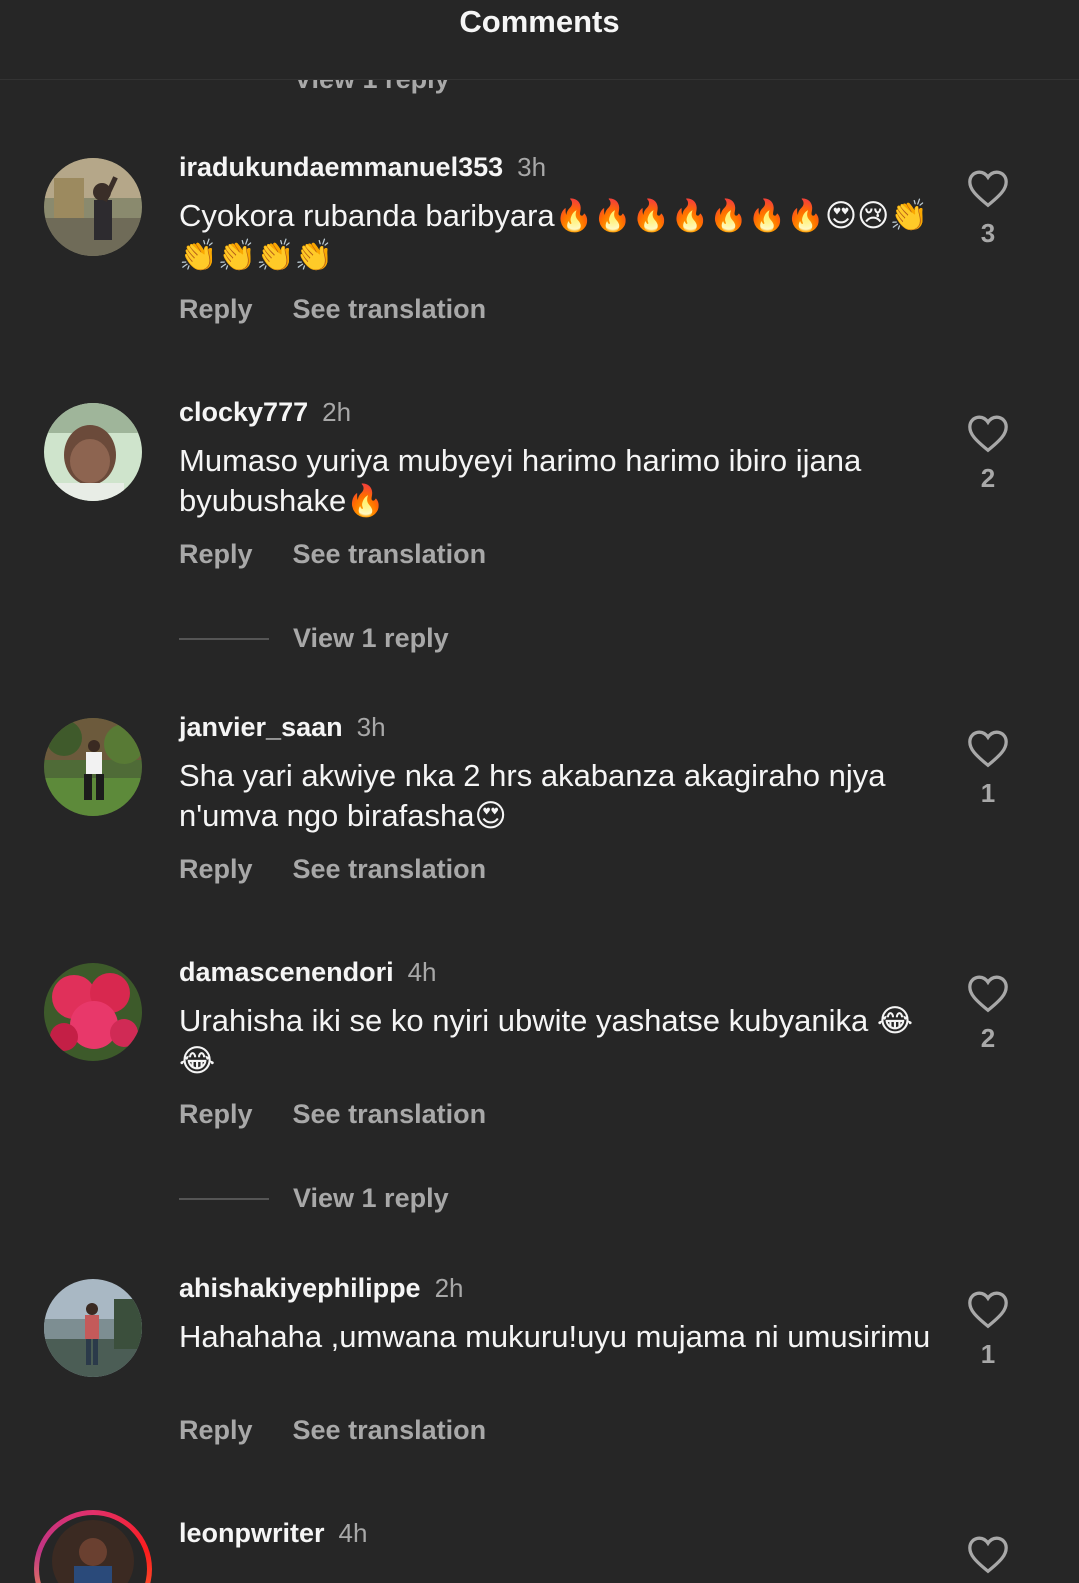 The width and height of the screenshot is (1079, 1583). I want to click on comment-username: iradukundaemmanuel353, so click(341, 167).